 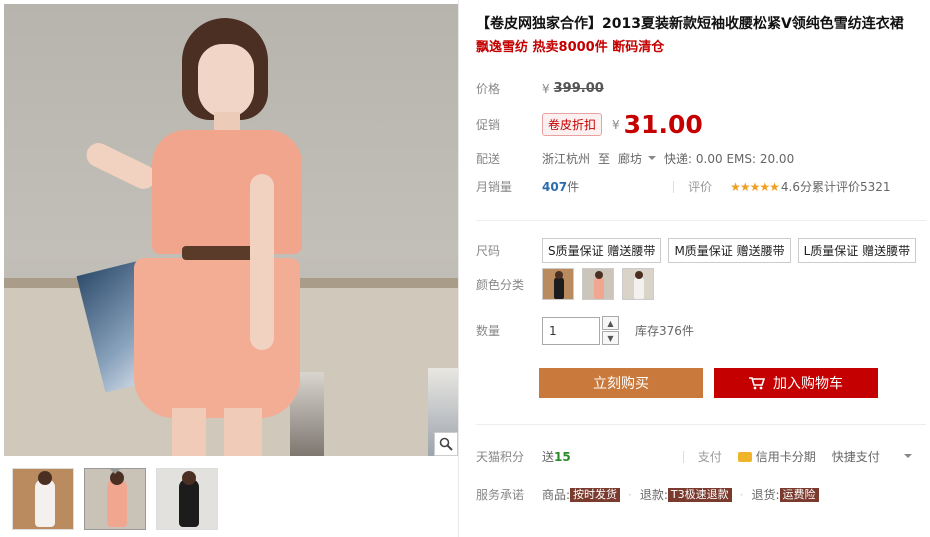 What do you see at coordinates (610, 338) in the screenshot?
I see `quantity-decrease-button: ▼` at bounding box center [610, 338].